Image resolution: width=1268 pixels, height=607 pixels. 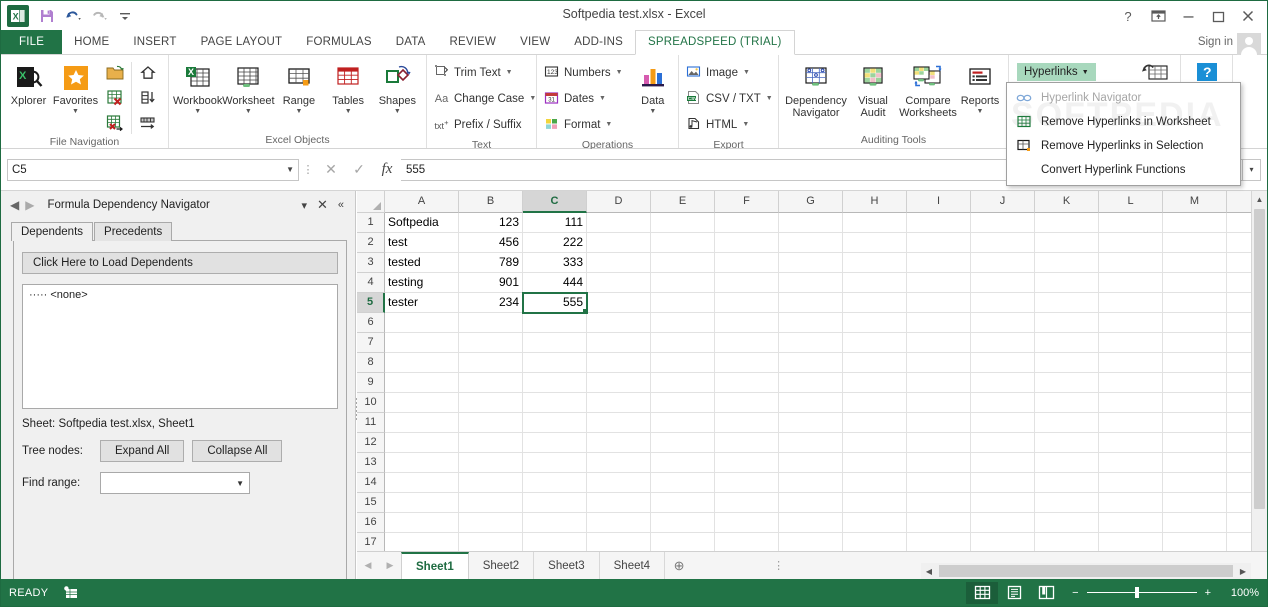 I want to click on column-header-F: F, so click(x=747, y=202).